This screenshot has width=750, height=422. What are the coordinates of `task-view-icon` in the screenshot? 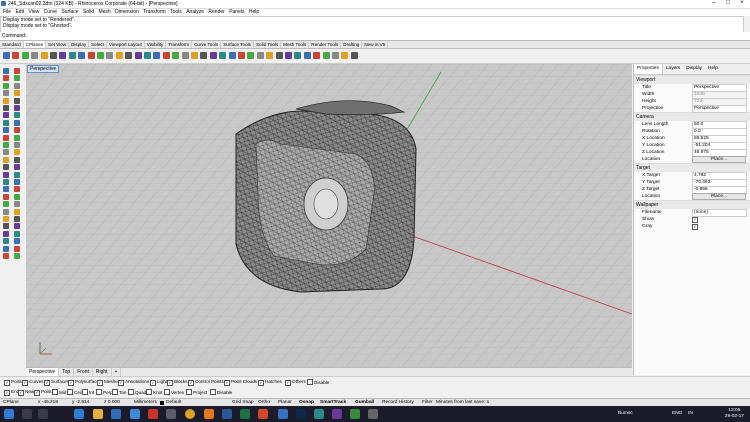 It's located at (43, 414).